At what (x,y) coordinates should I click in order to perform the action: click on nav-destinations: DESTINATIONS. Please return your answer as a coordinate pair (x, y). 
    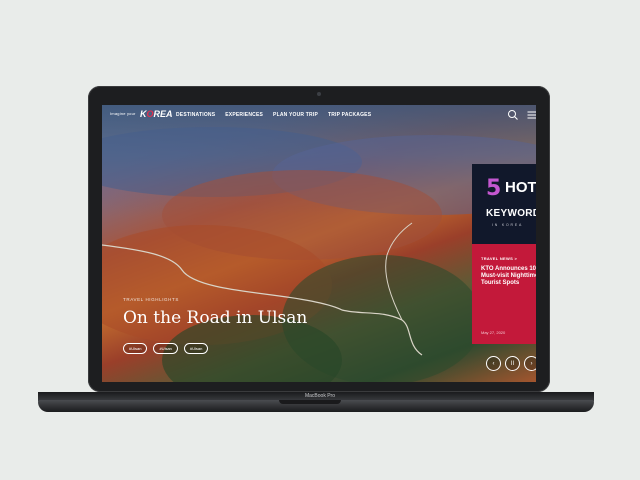
    Looking at the image, I should click on (195, 115).